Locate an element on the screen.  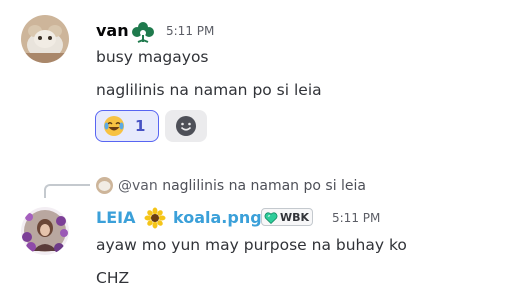
message-text: naglilinis na naman po si leia is located at coordinates (209, 90).